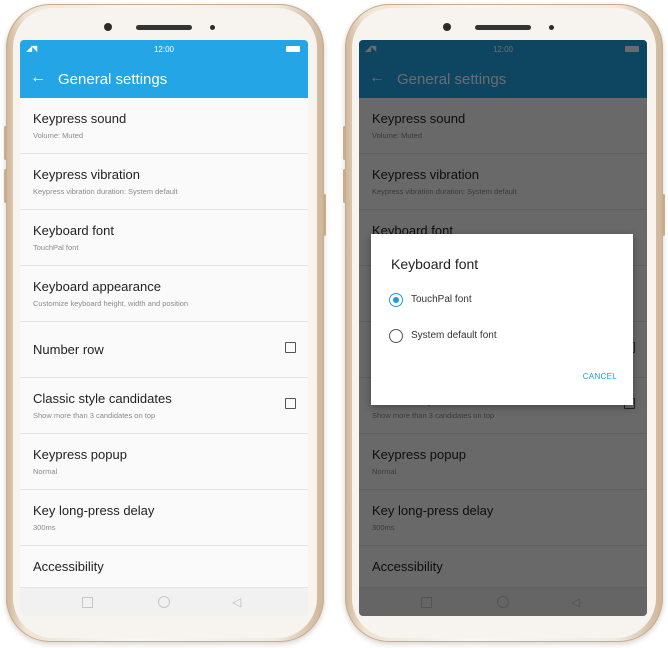  I want to click on option-label: TouchPal font, so click(441, 299).